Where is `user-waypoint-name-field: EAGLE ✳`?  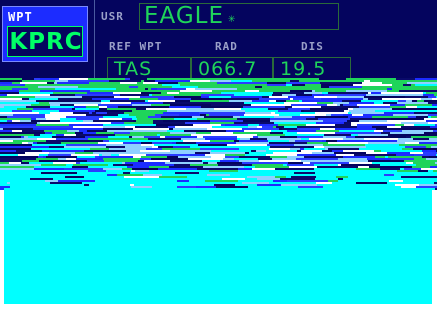
user-waypoint-name-field: EAGLE ✳ is located at coordinates (239, 16).